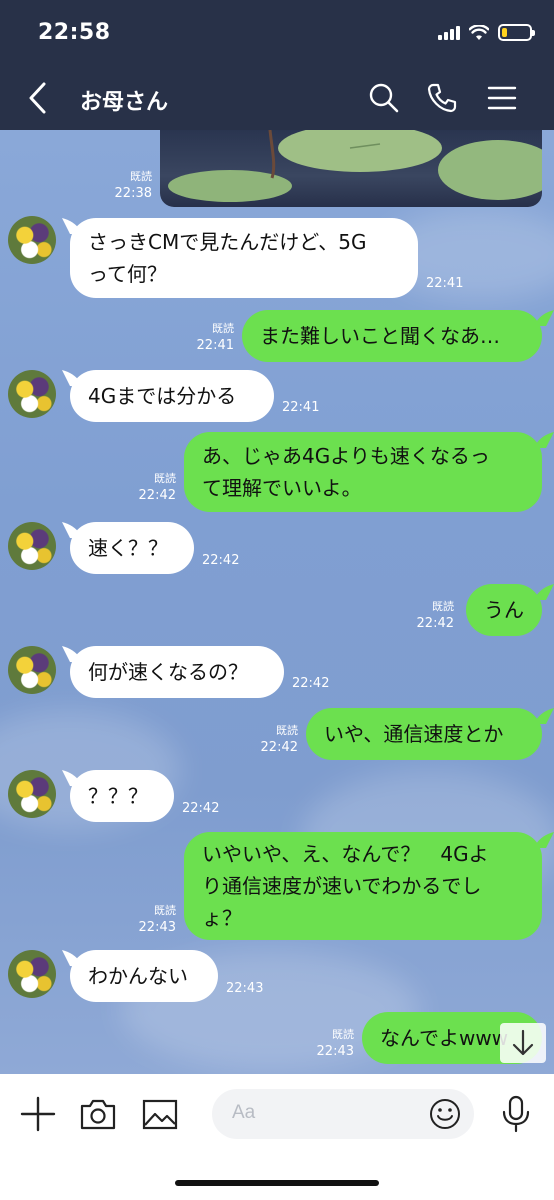 This screenshot has height=1200, width=554. What do you see at coordinates (363, 886) in the screenshot?
I see `message-bubble-outgoing: いやいや、え、なんで？ 4Gよ り通信速度が速いでわかるでし ょ？` at bounding box center [363, 886].